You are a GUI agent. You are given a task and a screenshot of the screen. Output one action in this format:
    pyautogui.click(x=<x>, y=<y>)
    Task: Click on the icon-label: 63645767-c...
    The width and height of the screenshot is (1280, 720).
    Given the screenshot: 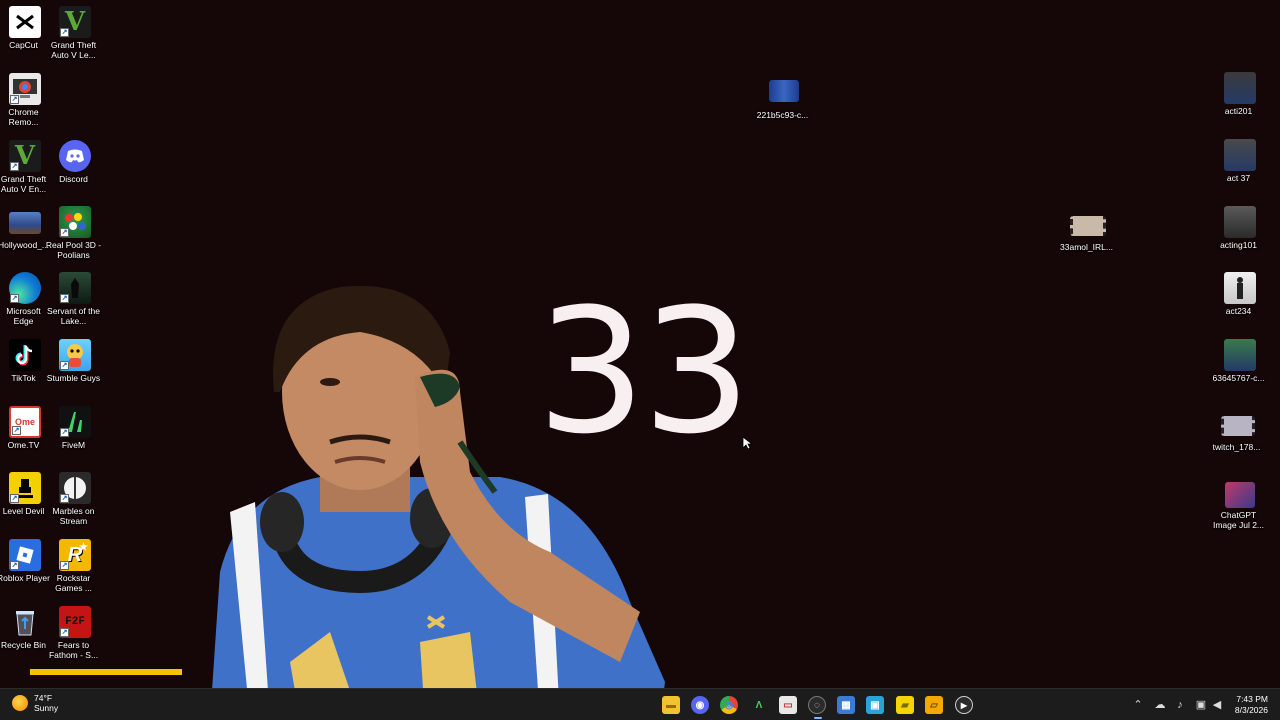 What is the action you would take?
    pyautogui.click(x=1238, y=378)
    